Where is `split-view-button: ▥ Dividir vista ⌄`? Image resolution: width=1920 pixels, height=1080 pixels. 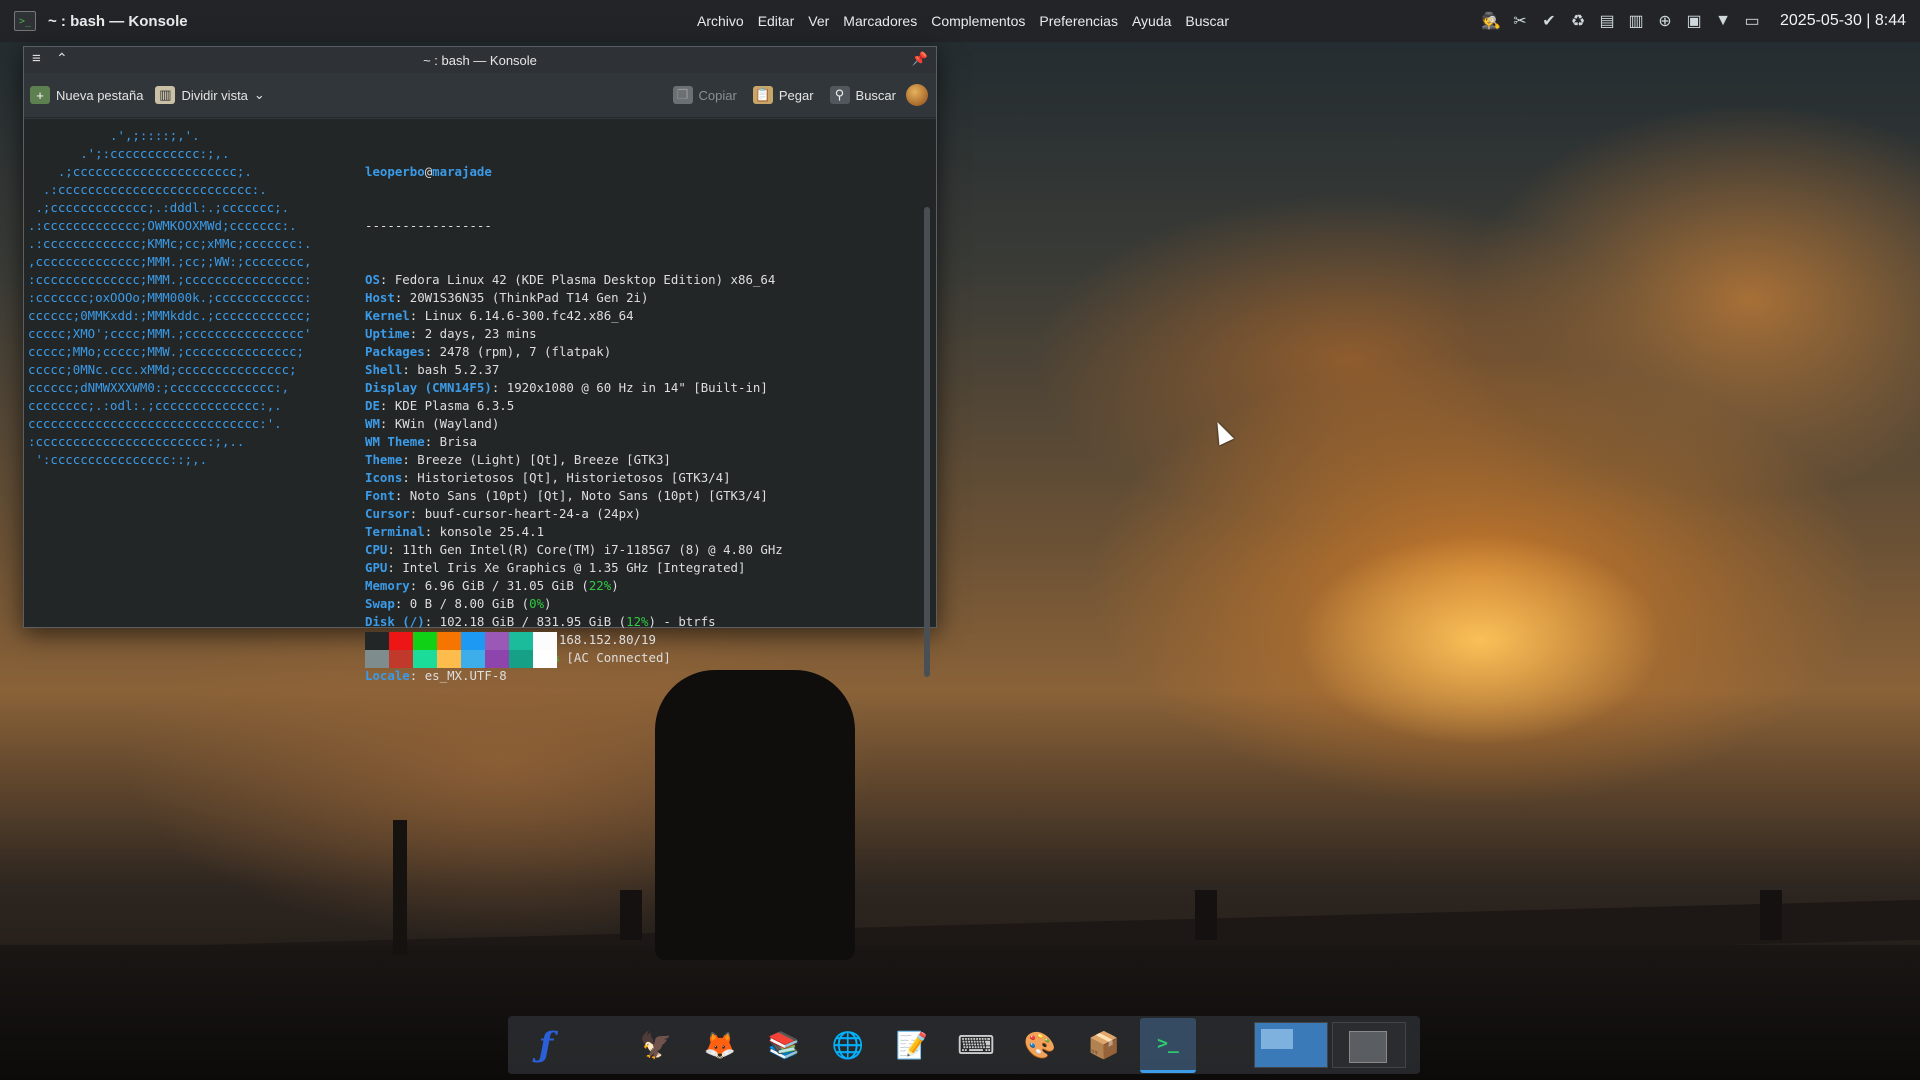 split-view-button: ▥ Dividir vista ⌄ is located at coordinates (209, 95).